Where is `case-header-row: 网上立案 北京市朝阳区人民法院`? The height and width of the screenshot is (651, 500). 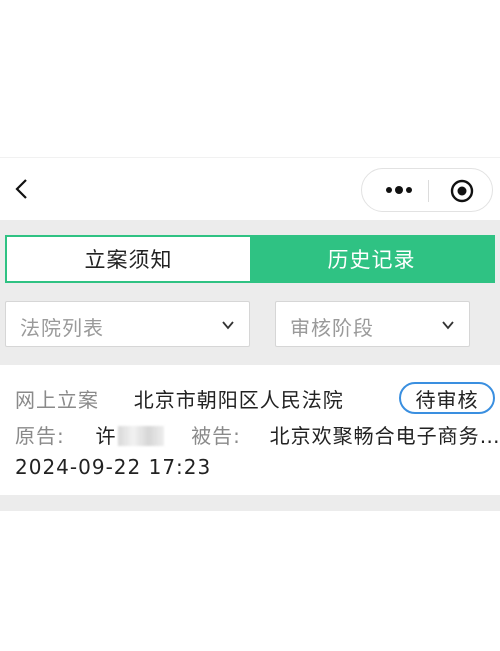
case-header-row: 网上立案 北京市朝阳区人民法院 is located at coordinates (179, 398).